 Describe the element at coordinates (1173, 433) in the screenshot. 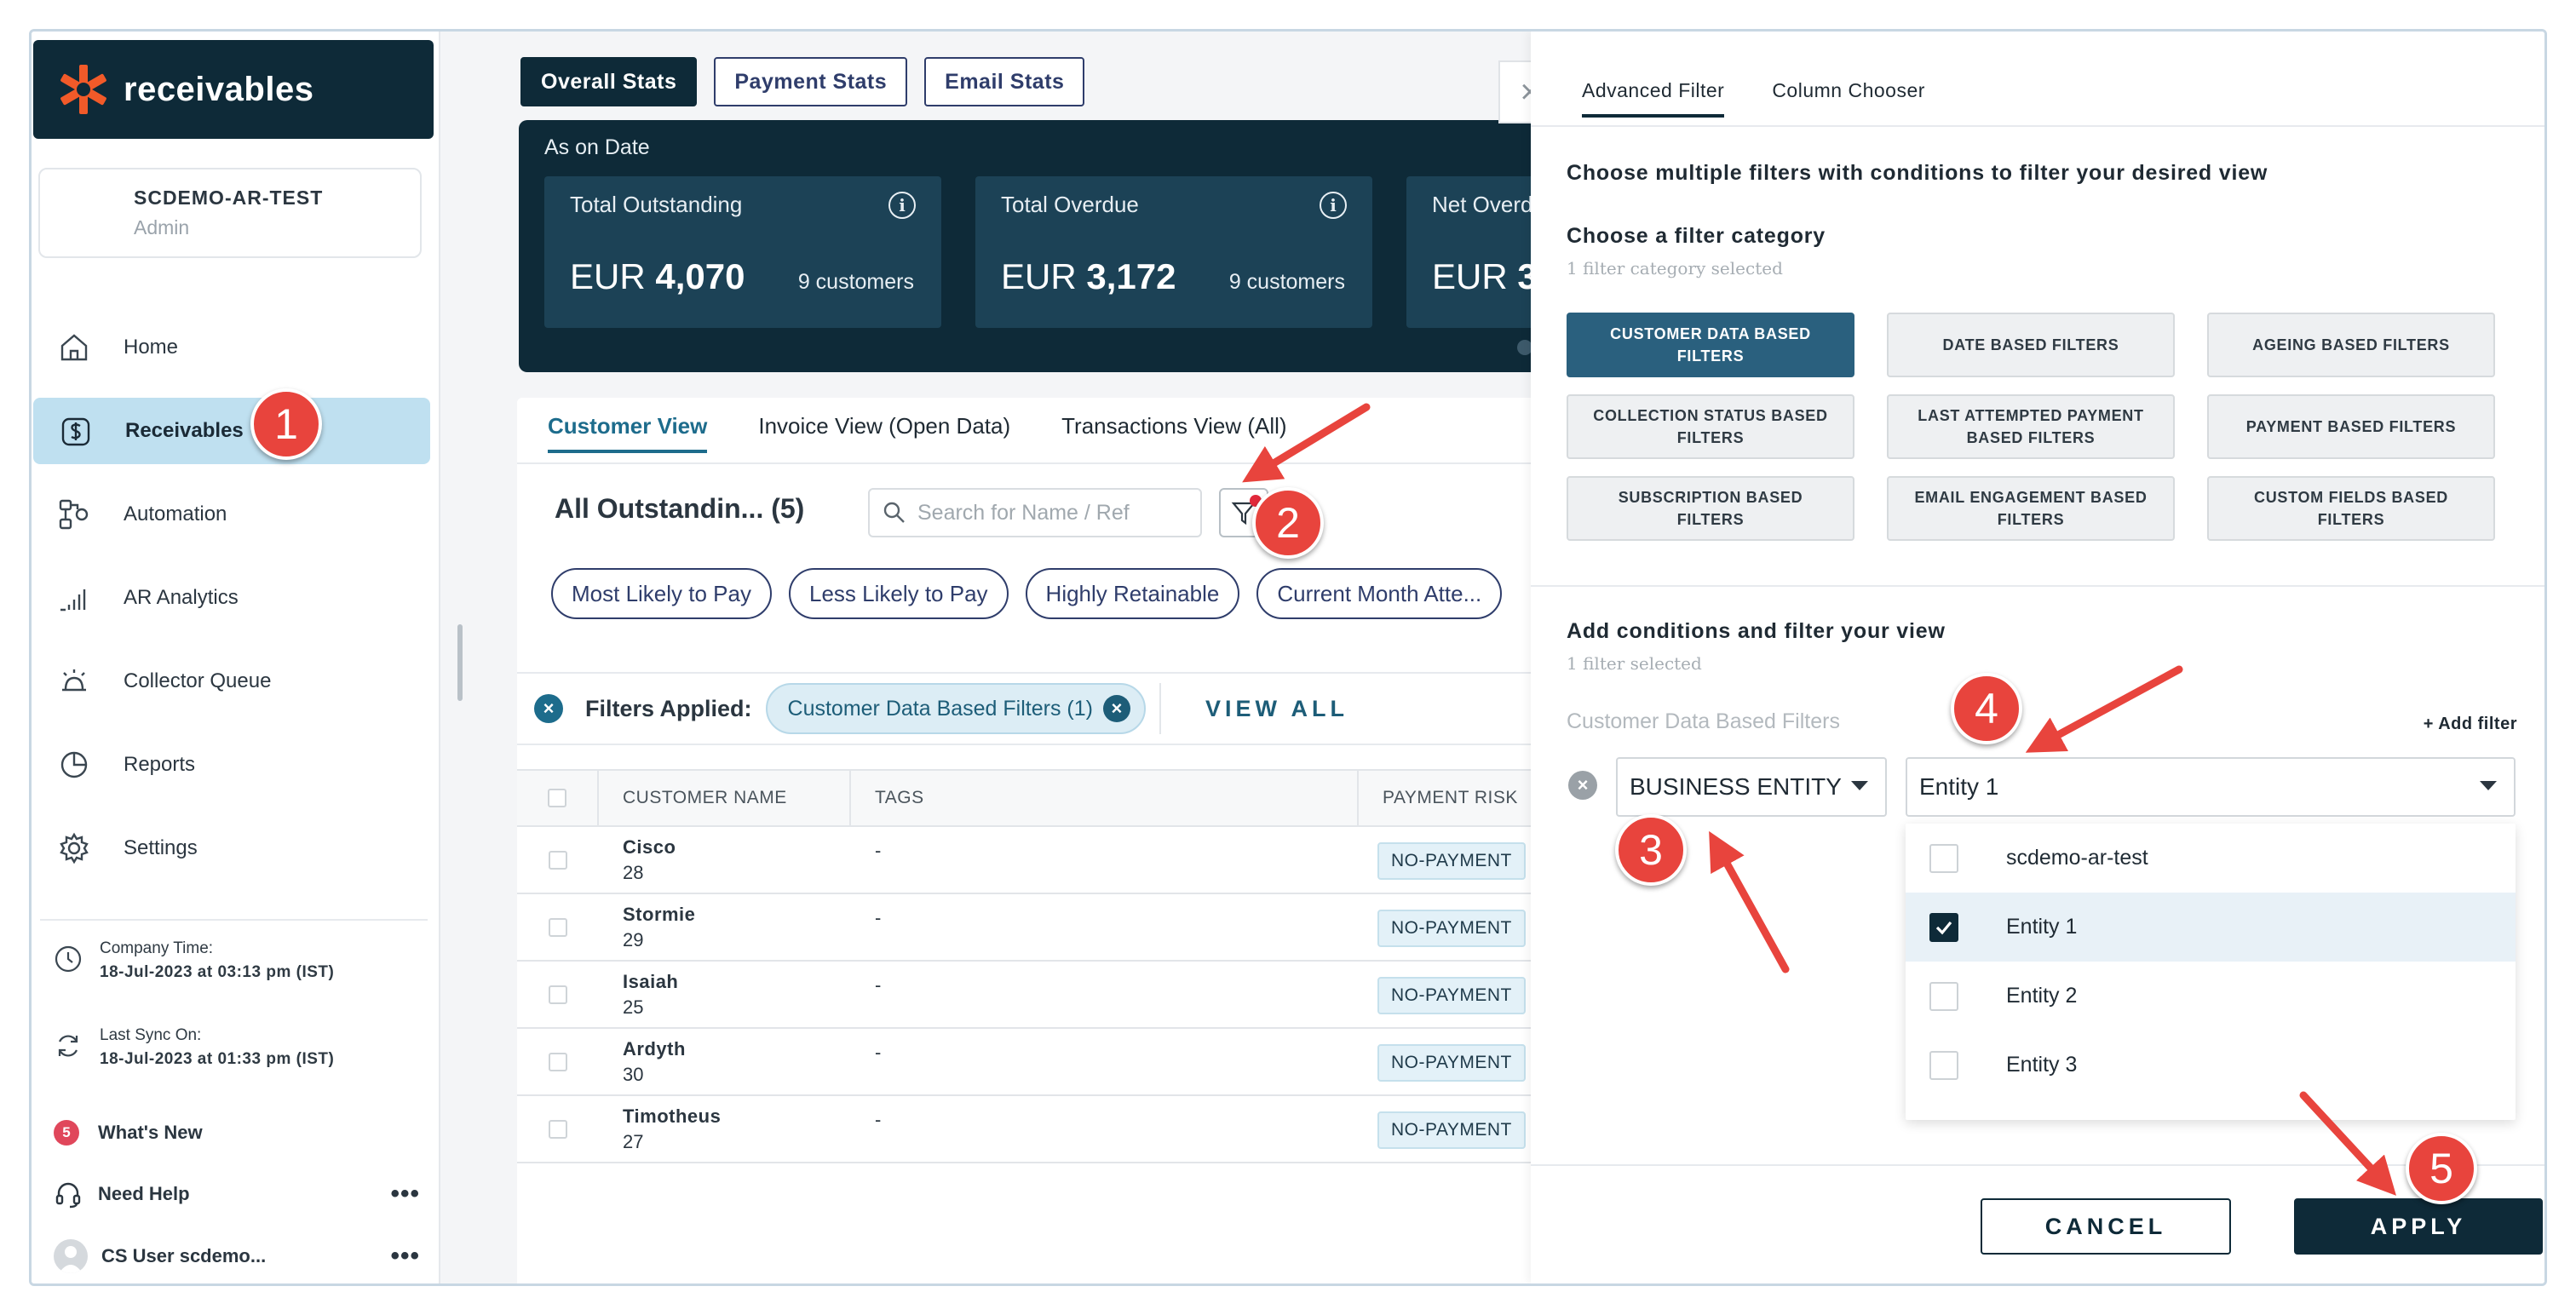

I see `tab-transactions-view: Transactions View (All)` at that location.